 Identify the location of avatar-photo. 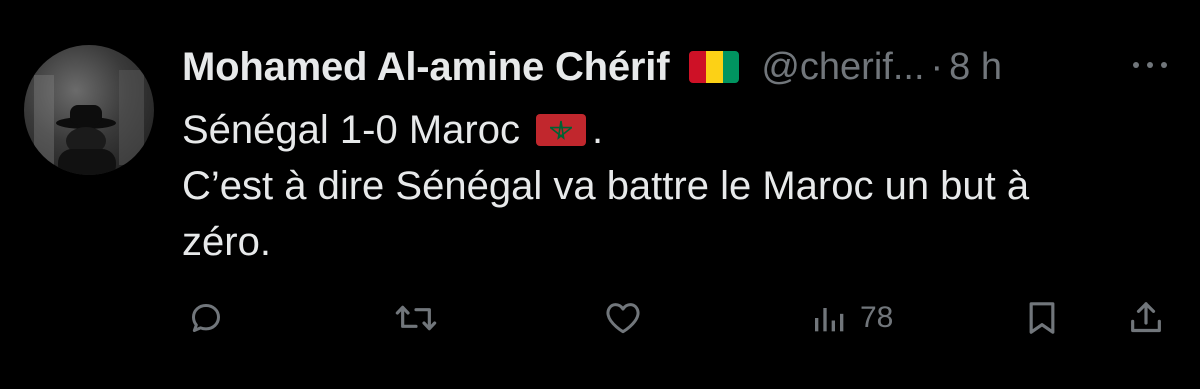
(89, 122).